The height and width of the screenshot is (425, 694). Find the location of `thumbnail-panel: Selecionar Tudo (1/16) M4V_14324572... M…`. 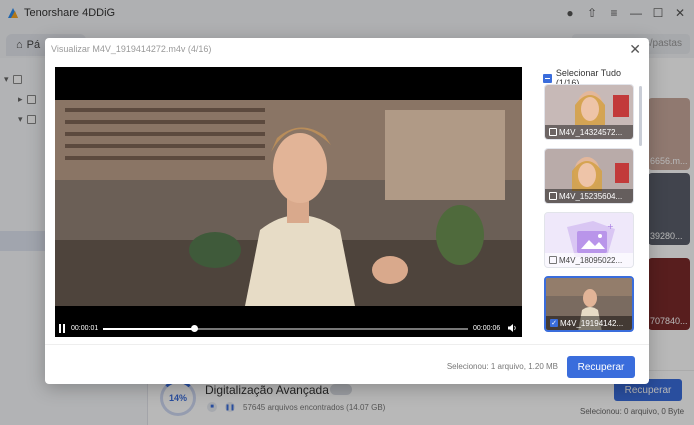

thumbnail-panel: Selecionar Tudo (1/16) M4V_14324572... M… is located at coordinates (590, 207).